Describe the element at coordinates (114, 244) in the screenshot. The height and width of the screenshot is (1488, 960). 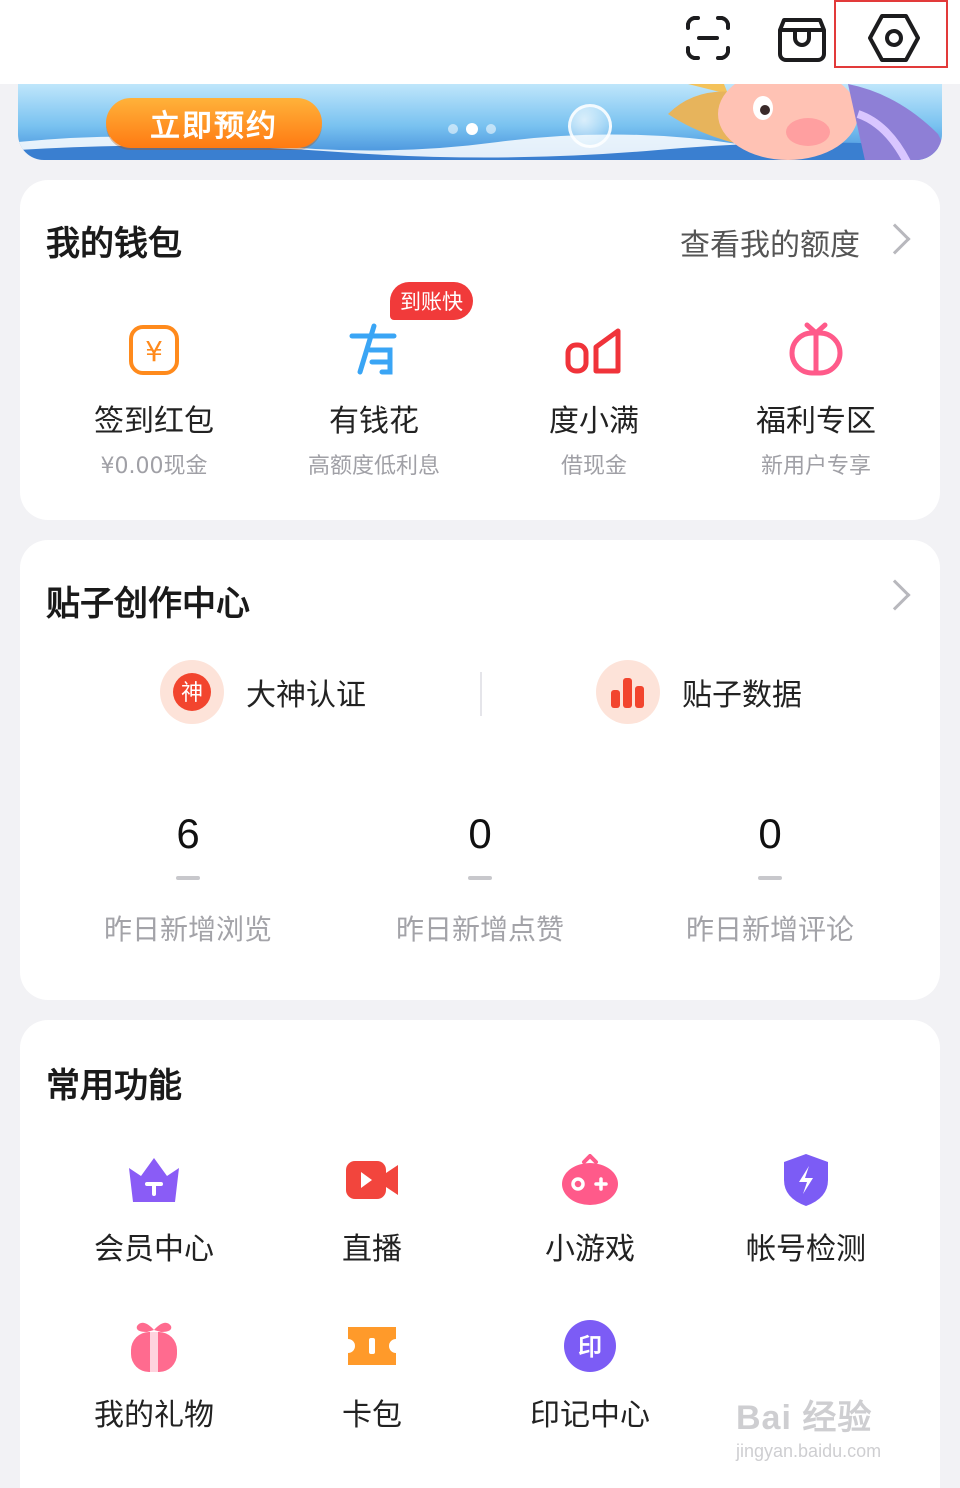
I see `wallet-title: 我的钱包` at that location.